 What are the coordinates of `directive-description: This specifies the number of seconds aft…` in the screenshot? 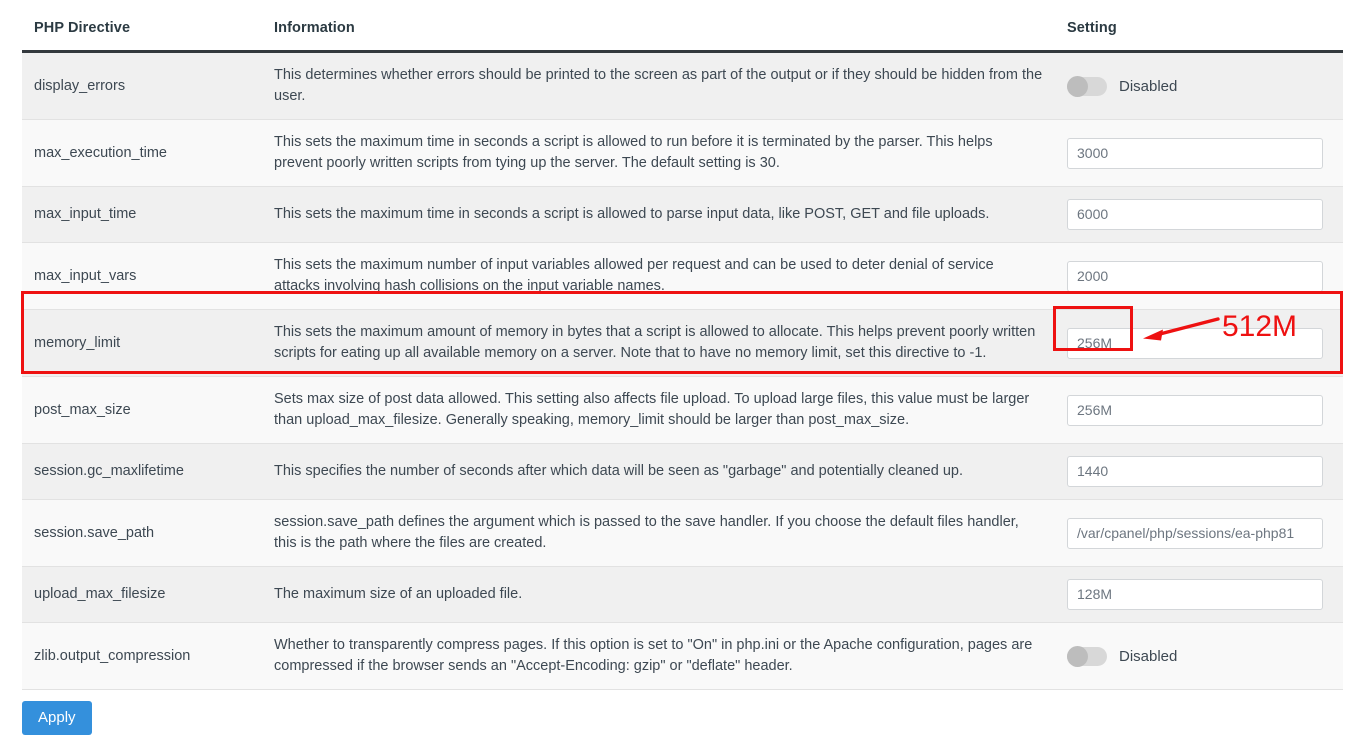 It's located at (618, 471).